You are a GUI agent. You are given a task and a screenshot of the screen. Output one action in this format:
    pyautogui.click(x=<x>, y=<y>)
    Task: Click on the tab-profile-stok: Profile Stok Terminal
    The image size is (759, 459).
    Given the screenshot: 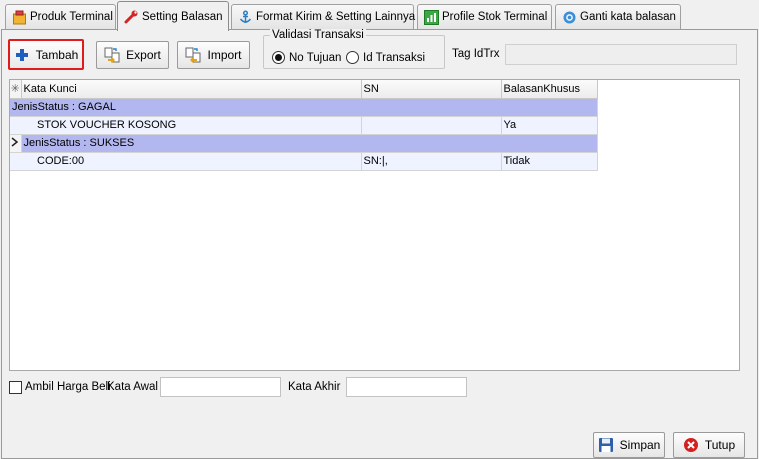 What is the action you would take?
    pyautogui.click(x=484, y=16)
    